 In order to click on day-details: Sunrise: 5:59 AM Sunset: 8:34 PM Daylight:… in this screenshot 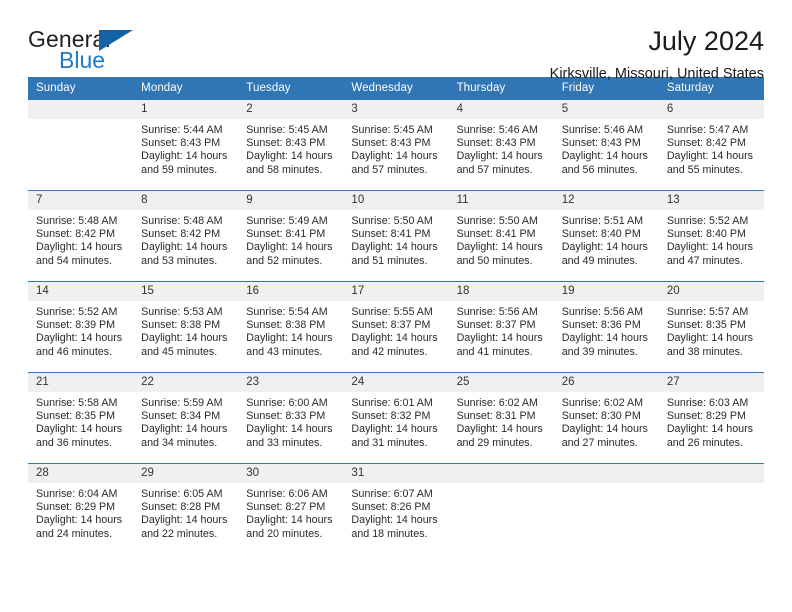, I will do `click(185, 421)`.